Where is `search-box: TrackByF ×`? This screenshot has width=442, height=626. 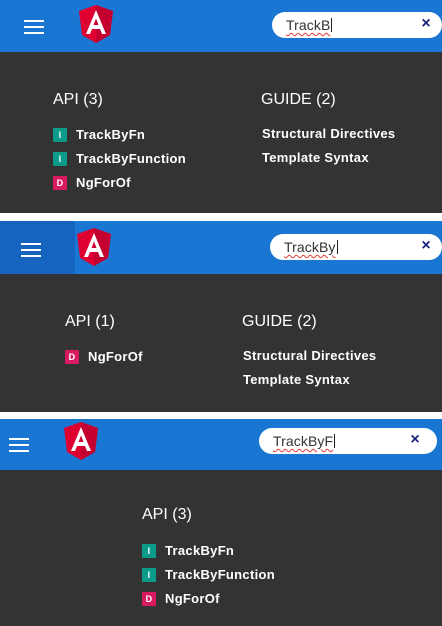
search-box: TrackByF × is located at coordinates (348, 441).